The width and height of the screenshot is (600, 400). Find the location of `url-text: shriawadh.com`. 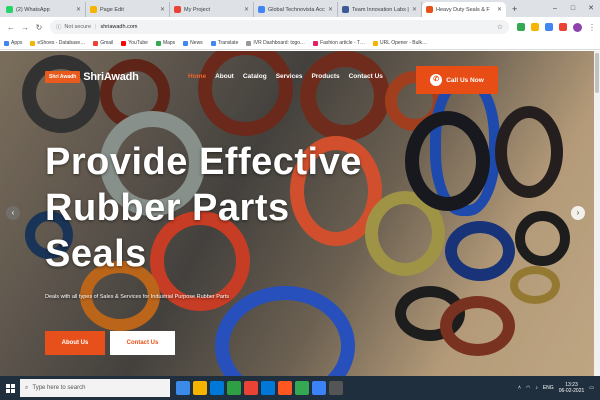

url-text: shriawadh.com is located at coordinates (118, 27).